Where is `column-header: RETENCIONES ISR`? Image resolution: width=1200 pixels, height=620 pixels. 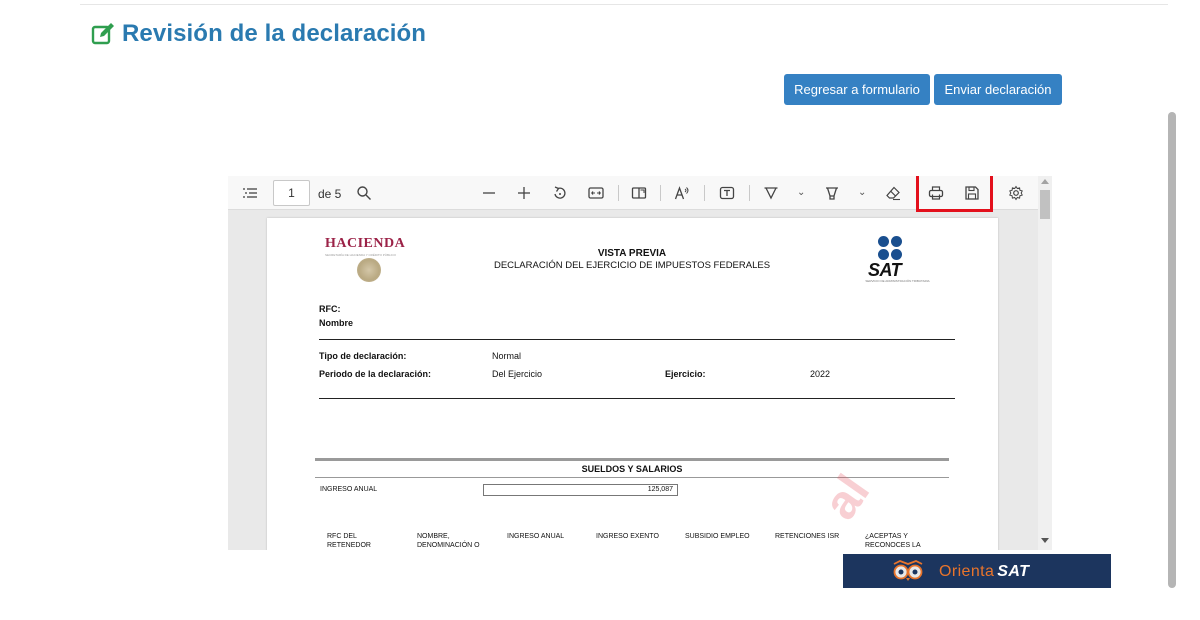 column-header: RETENCIONES ISR is located at coordinates (807, 536).